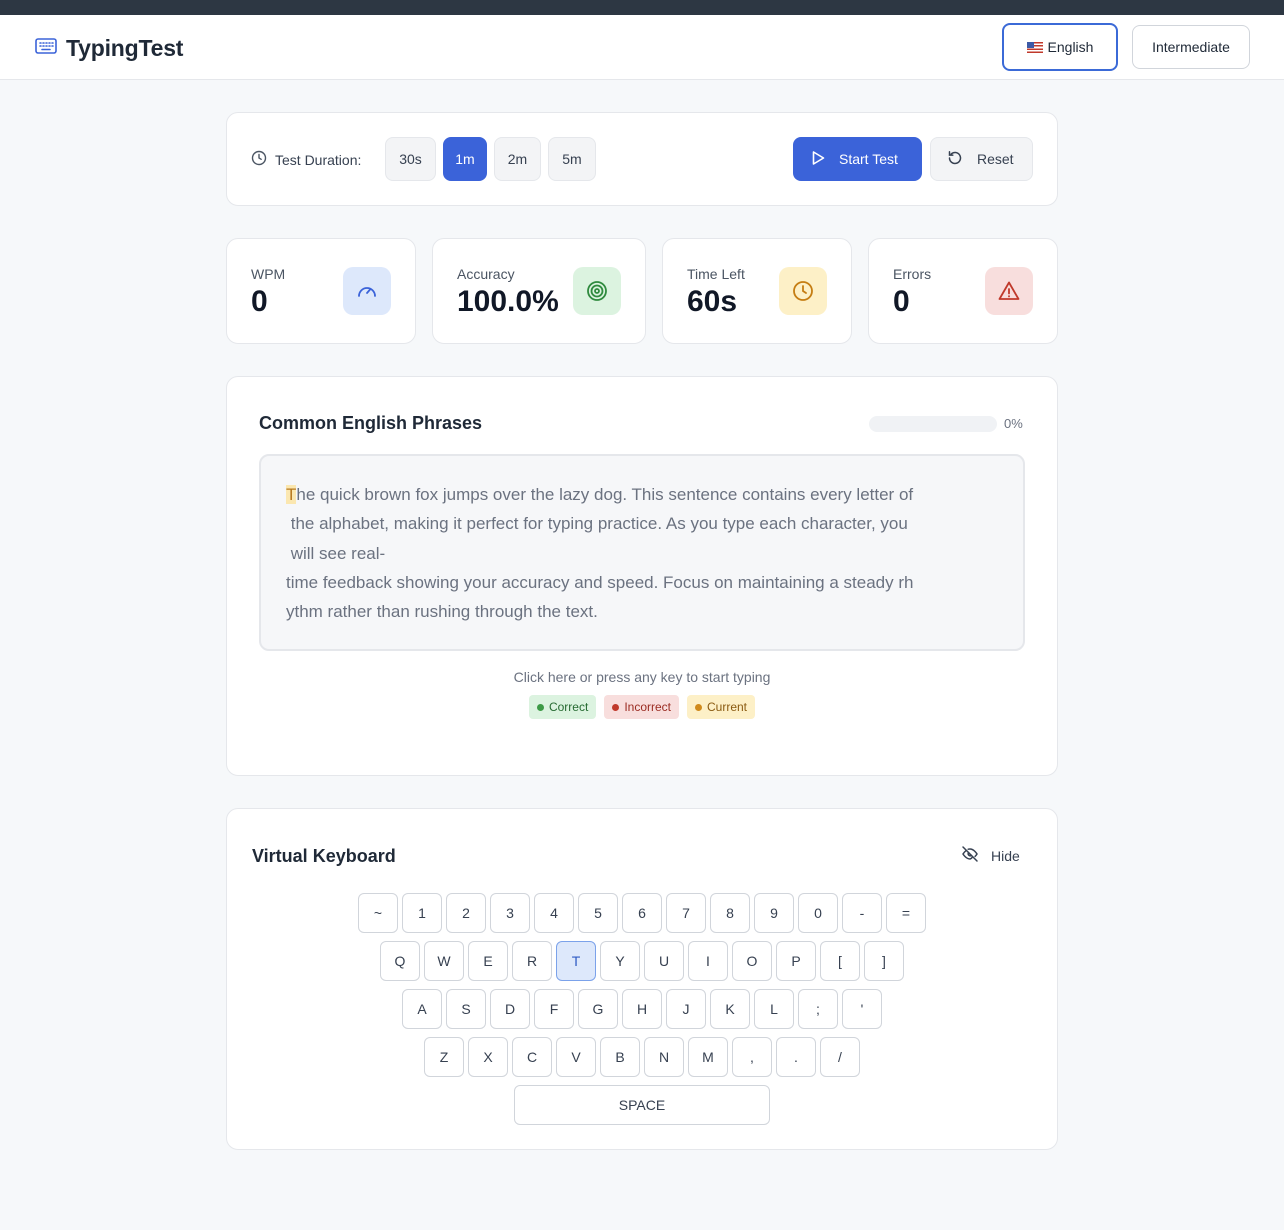 The height and width of the screenshot is (1230, 1284). I want to click on duration-label-group: Test Duration:, so click(306, 159).